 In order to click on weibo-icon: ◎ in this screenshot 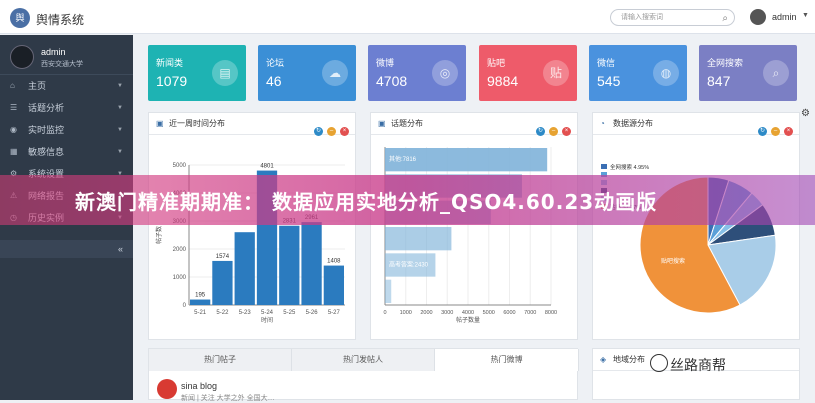, I will do `click(445, 73)`.